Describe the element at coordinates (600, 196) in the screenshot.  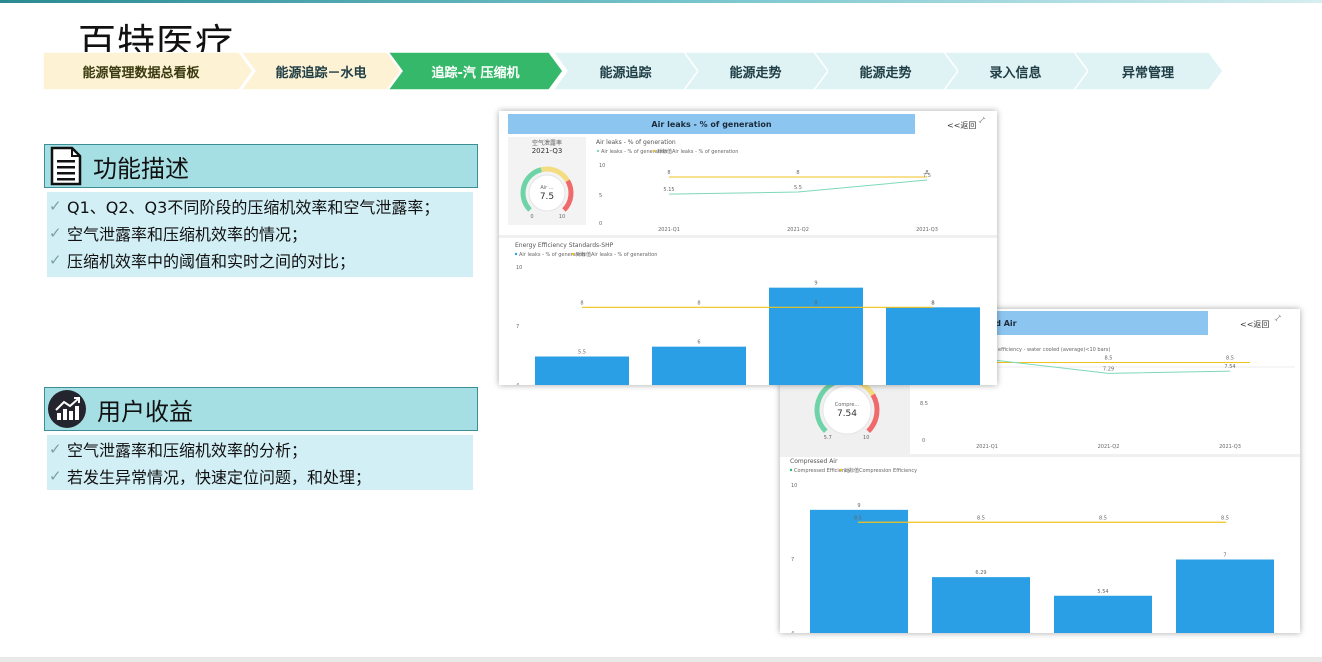
I see `y-tick: 5` at that location.